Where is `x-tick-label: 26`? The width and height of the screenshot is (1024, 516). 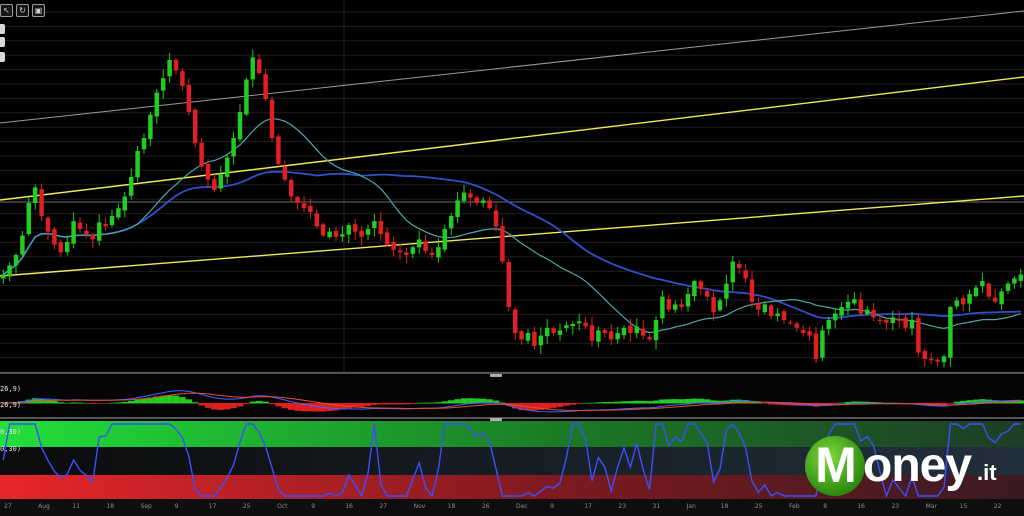
x-tick-label: 26 is located at coordinates (485, 506).